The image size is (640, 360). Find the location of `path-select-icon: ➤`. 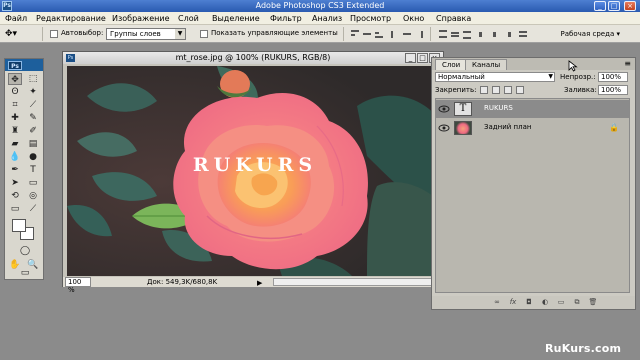

path-select-icon: ➤ is located at coordinates (15, 183).